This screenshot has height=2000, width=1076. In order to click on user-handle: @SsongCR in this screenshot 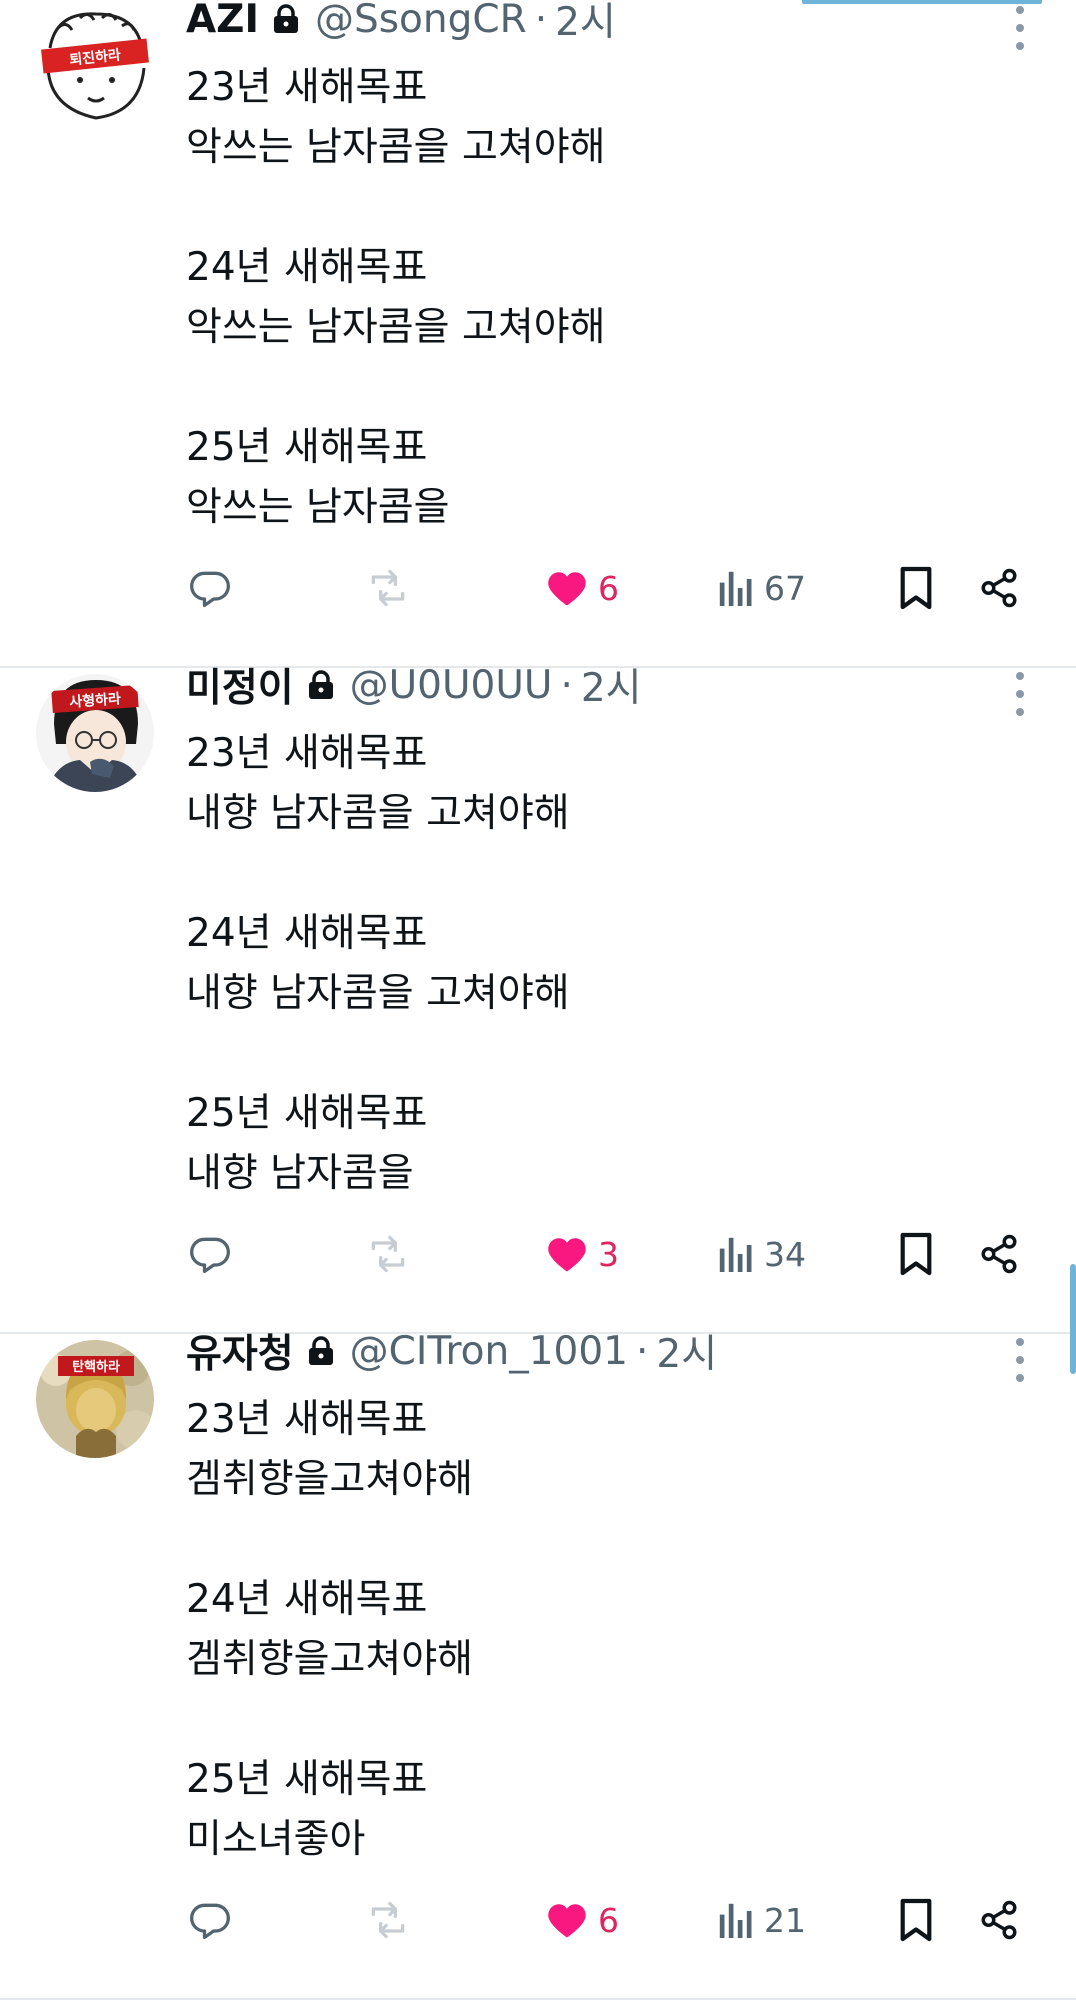, I will do `click(421, 21)`.